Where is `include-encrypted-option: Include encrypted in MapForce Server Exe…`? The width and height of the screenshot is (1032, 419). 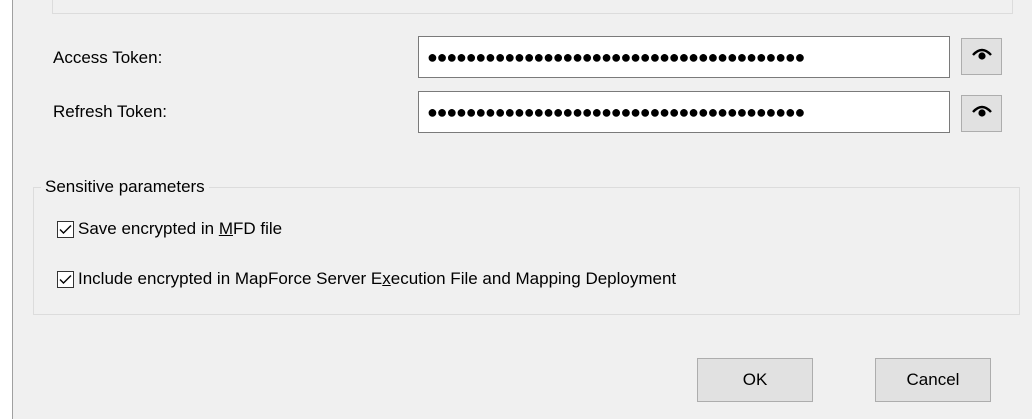
include-encrypted-option: Include encrypted in MapForce Server Exe… is located at coordinates (366, 279).